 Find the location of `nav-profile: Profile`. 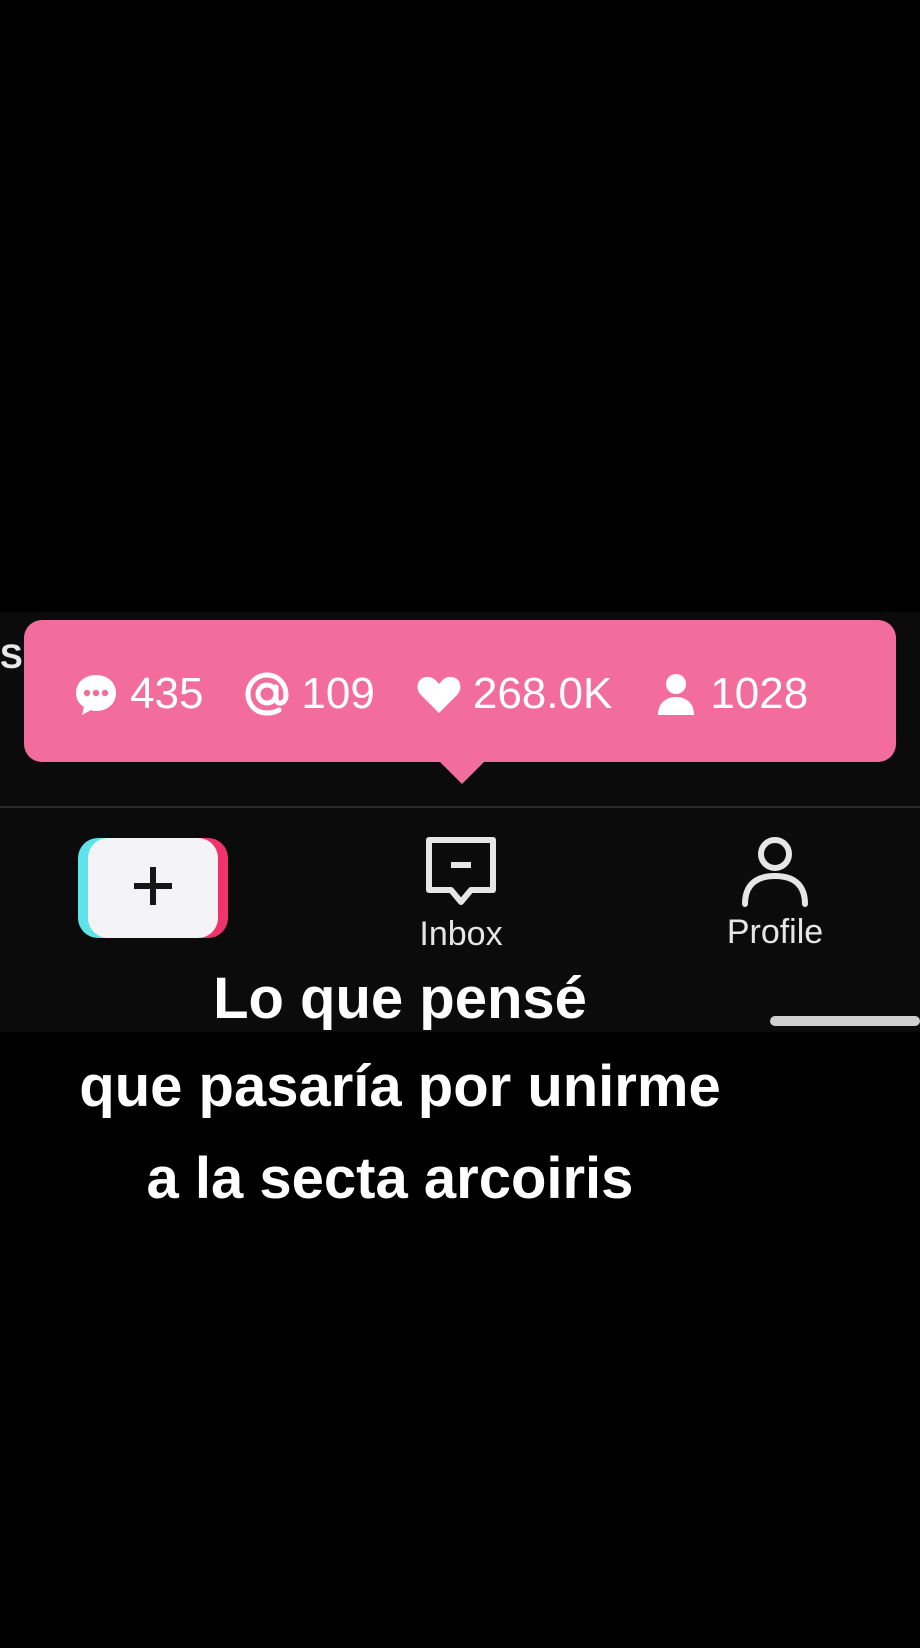

nav-profile: Profile is located at coordinates (775, 892).